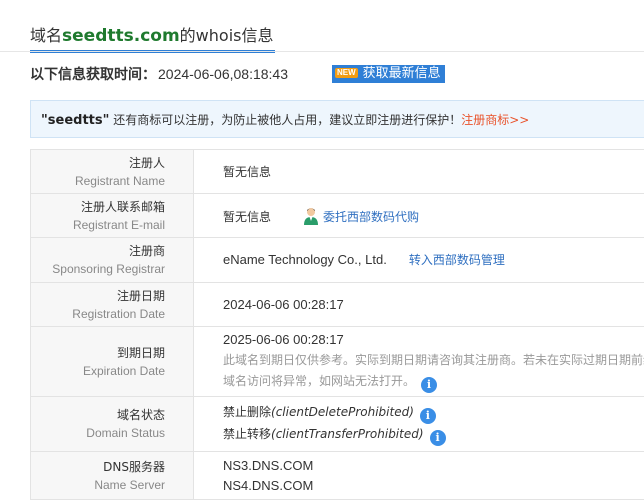 The width and height of the screenshot is (644, 500). I want to click on page-title-tab: 域名seedtts.com的whois信息, so click(153, 37).